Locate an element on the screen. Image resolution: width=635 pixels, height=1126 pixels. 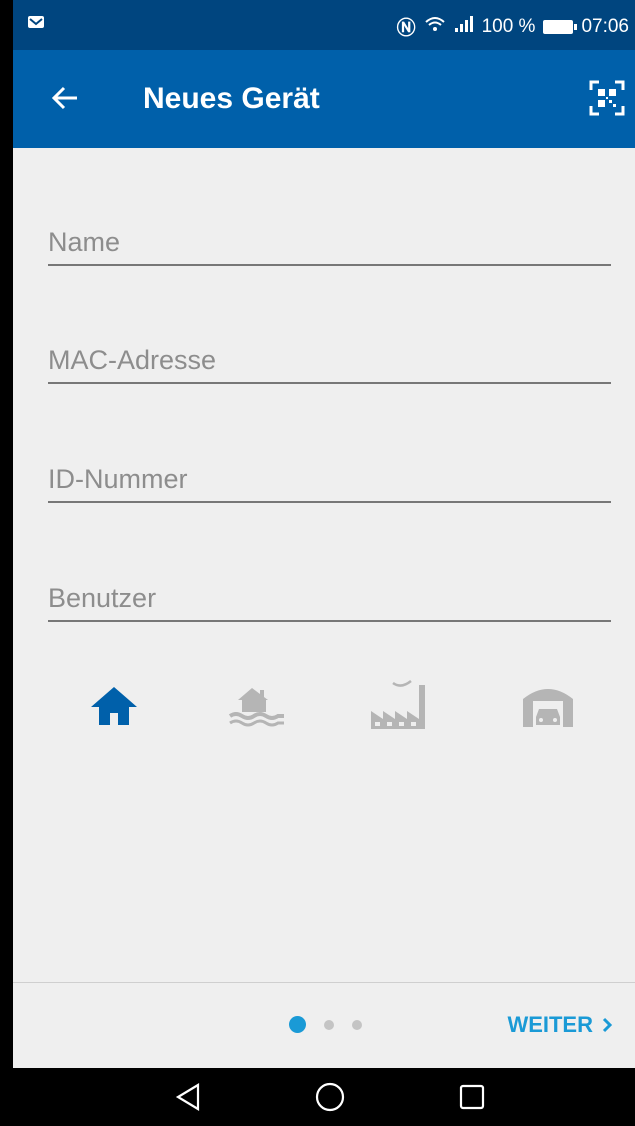
navigation-bar is located at coordinates (324, 1097).